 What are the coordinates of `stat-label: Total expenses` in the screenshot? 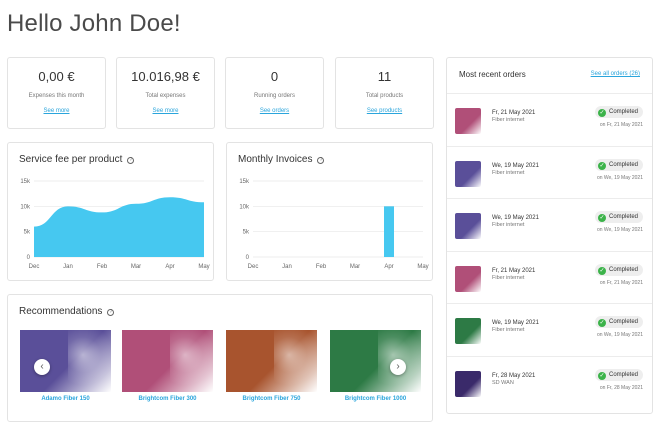 It's located at (165, 96).